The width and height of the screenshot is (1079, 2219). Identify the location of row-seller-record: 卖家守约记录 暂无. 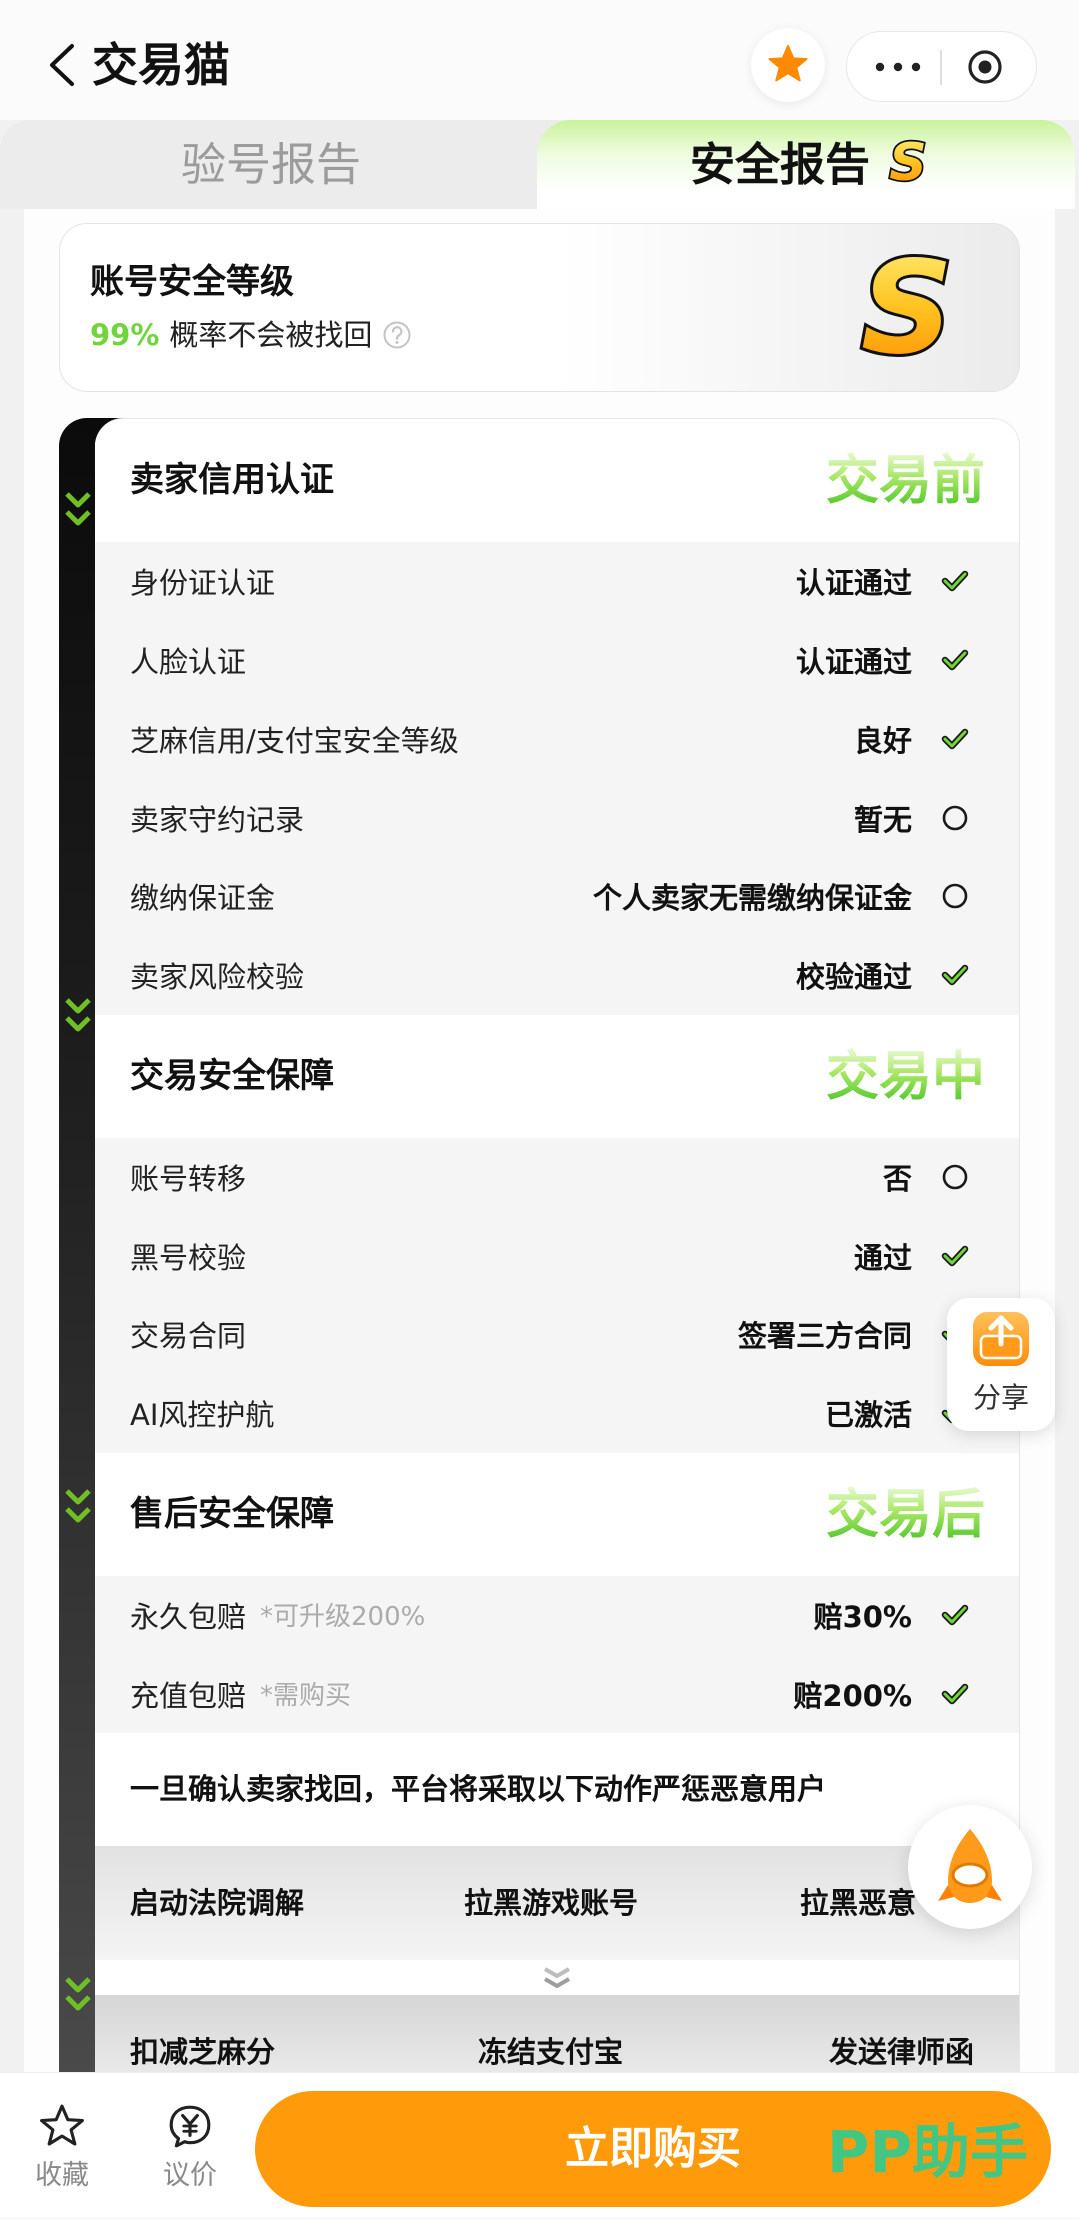
(557, 817).